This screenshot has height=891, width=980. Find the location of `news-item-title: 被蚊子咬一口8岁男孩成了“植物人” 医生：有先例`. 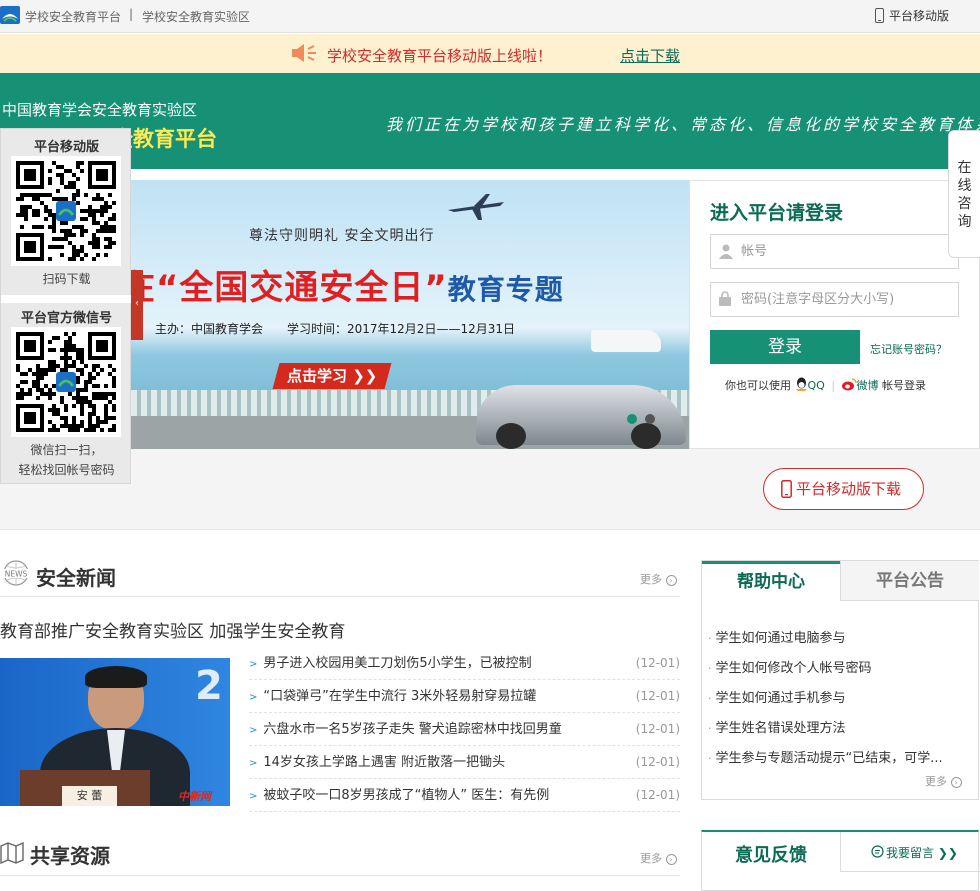

news-item-title: 被蚊子咬一口8岁男孩成了“植物人” 医生：有先例 is located at coordinates (406, 795).